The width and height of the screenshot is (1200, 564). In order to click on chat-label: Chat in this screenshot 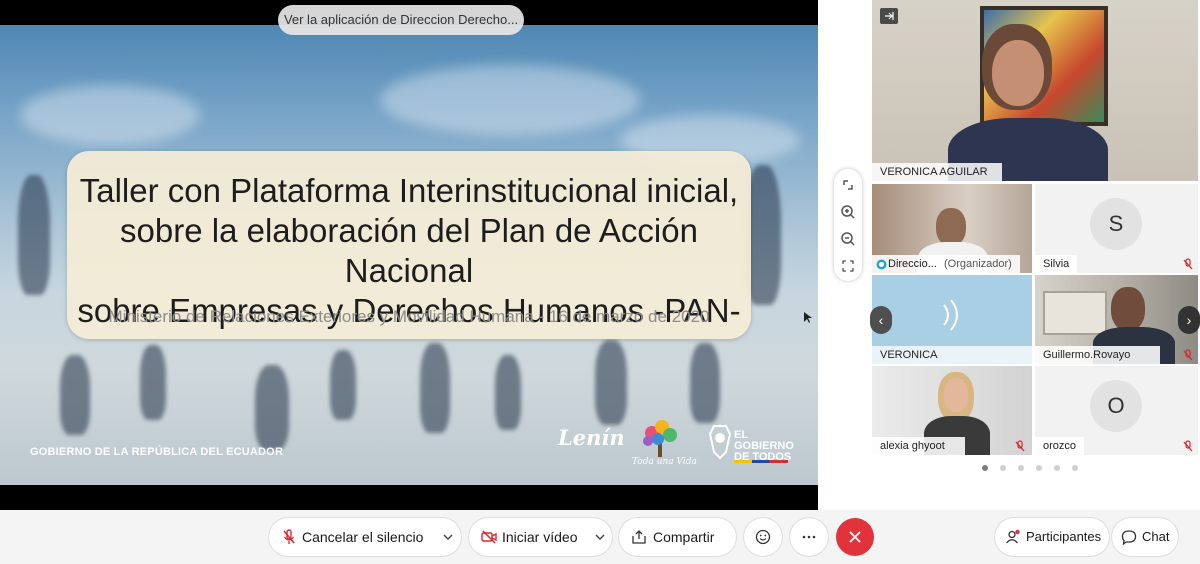, I will do `click(1156, 536)`.